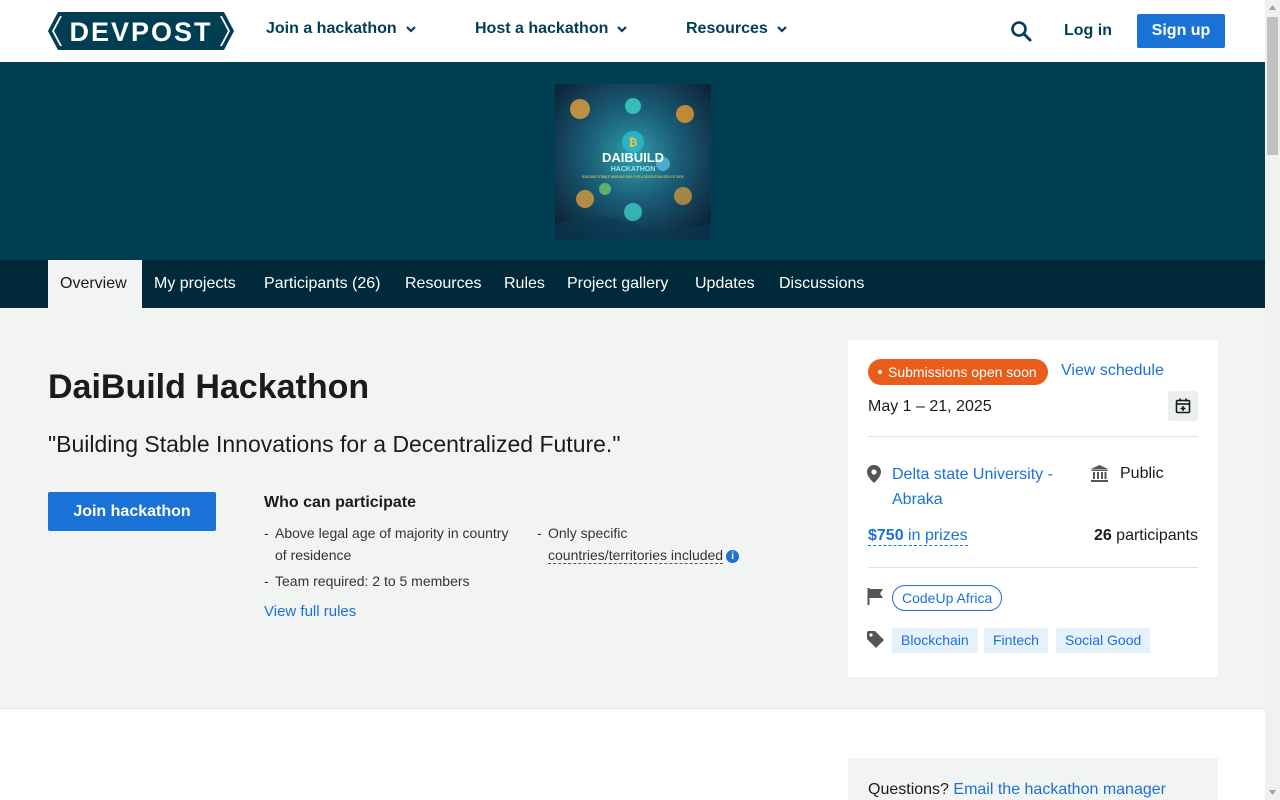 The height and width of the screenshot is (800, 1280). Describe the element at coordinates (1272, 792) in the screenshot. I see `scroll-down-arrow-icon` at that location.